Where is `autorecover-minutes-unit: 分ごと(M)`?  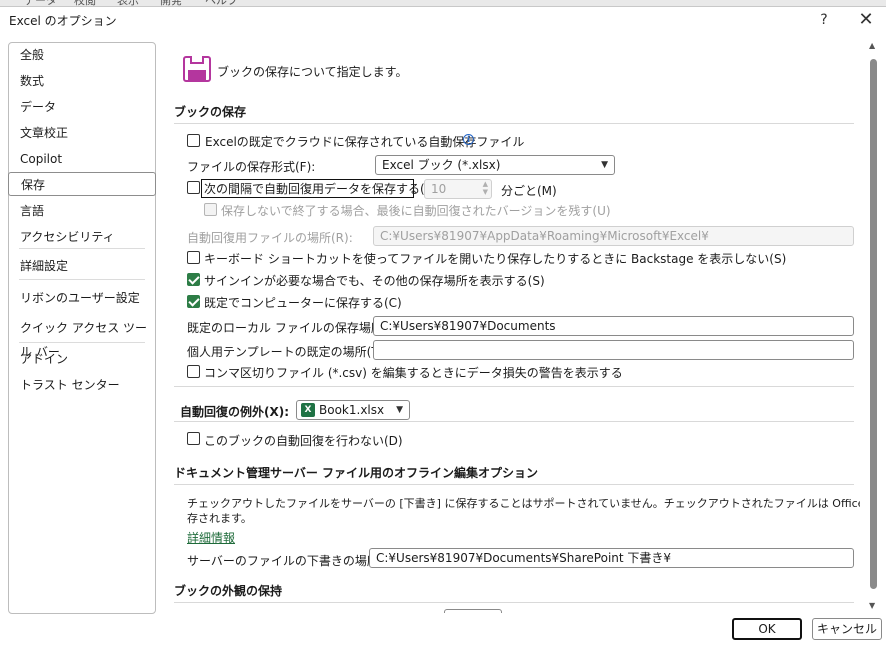 autorecover-minutes-unit: 分ごと(M) is located at coordinates (529, 191).